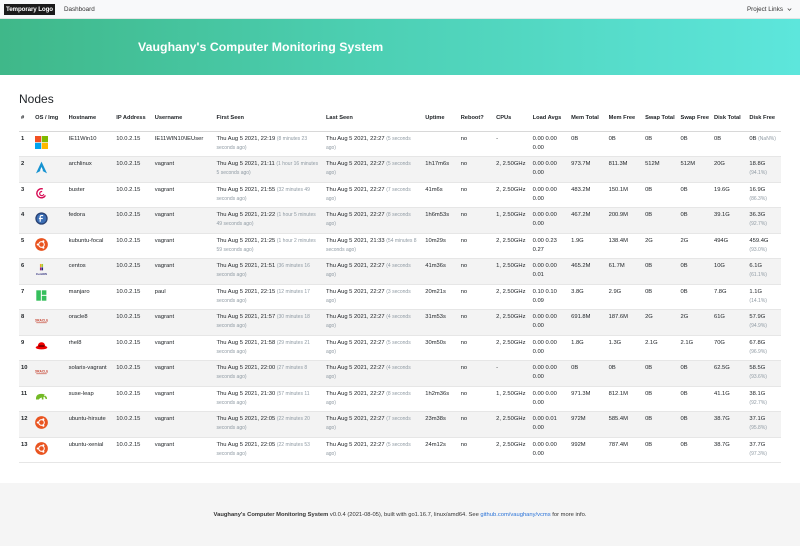 This screenshot has height=546, width=800. Describe the element at coordinates (441, 169) in the screenshot. I see `uptime-cell: 1h17m6s` at that location.